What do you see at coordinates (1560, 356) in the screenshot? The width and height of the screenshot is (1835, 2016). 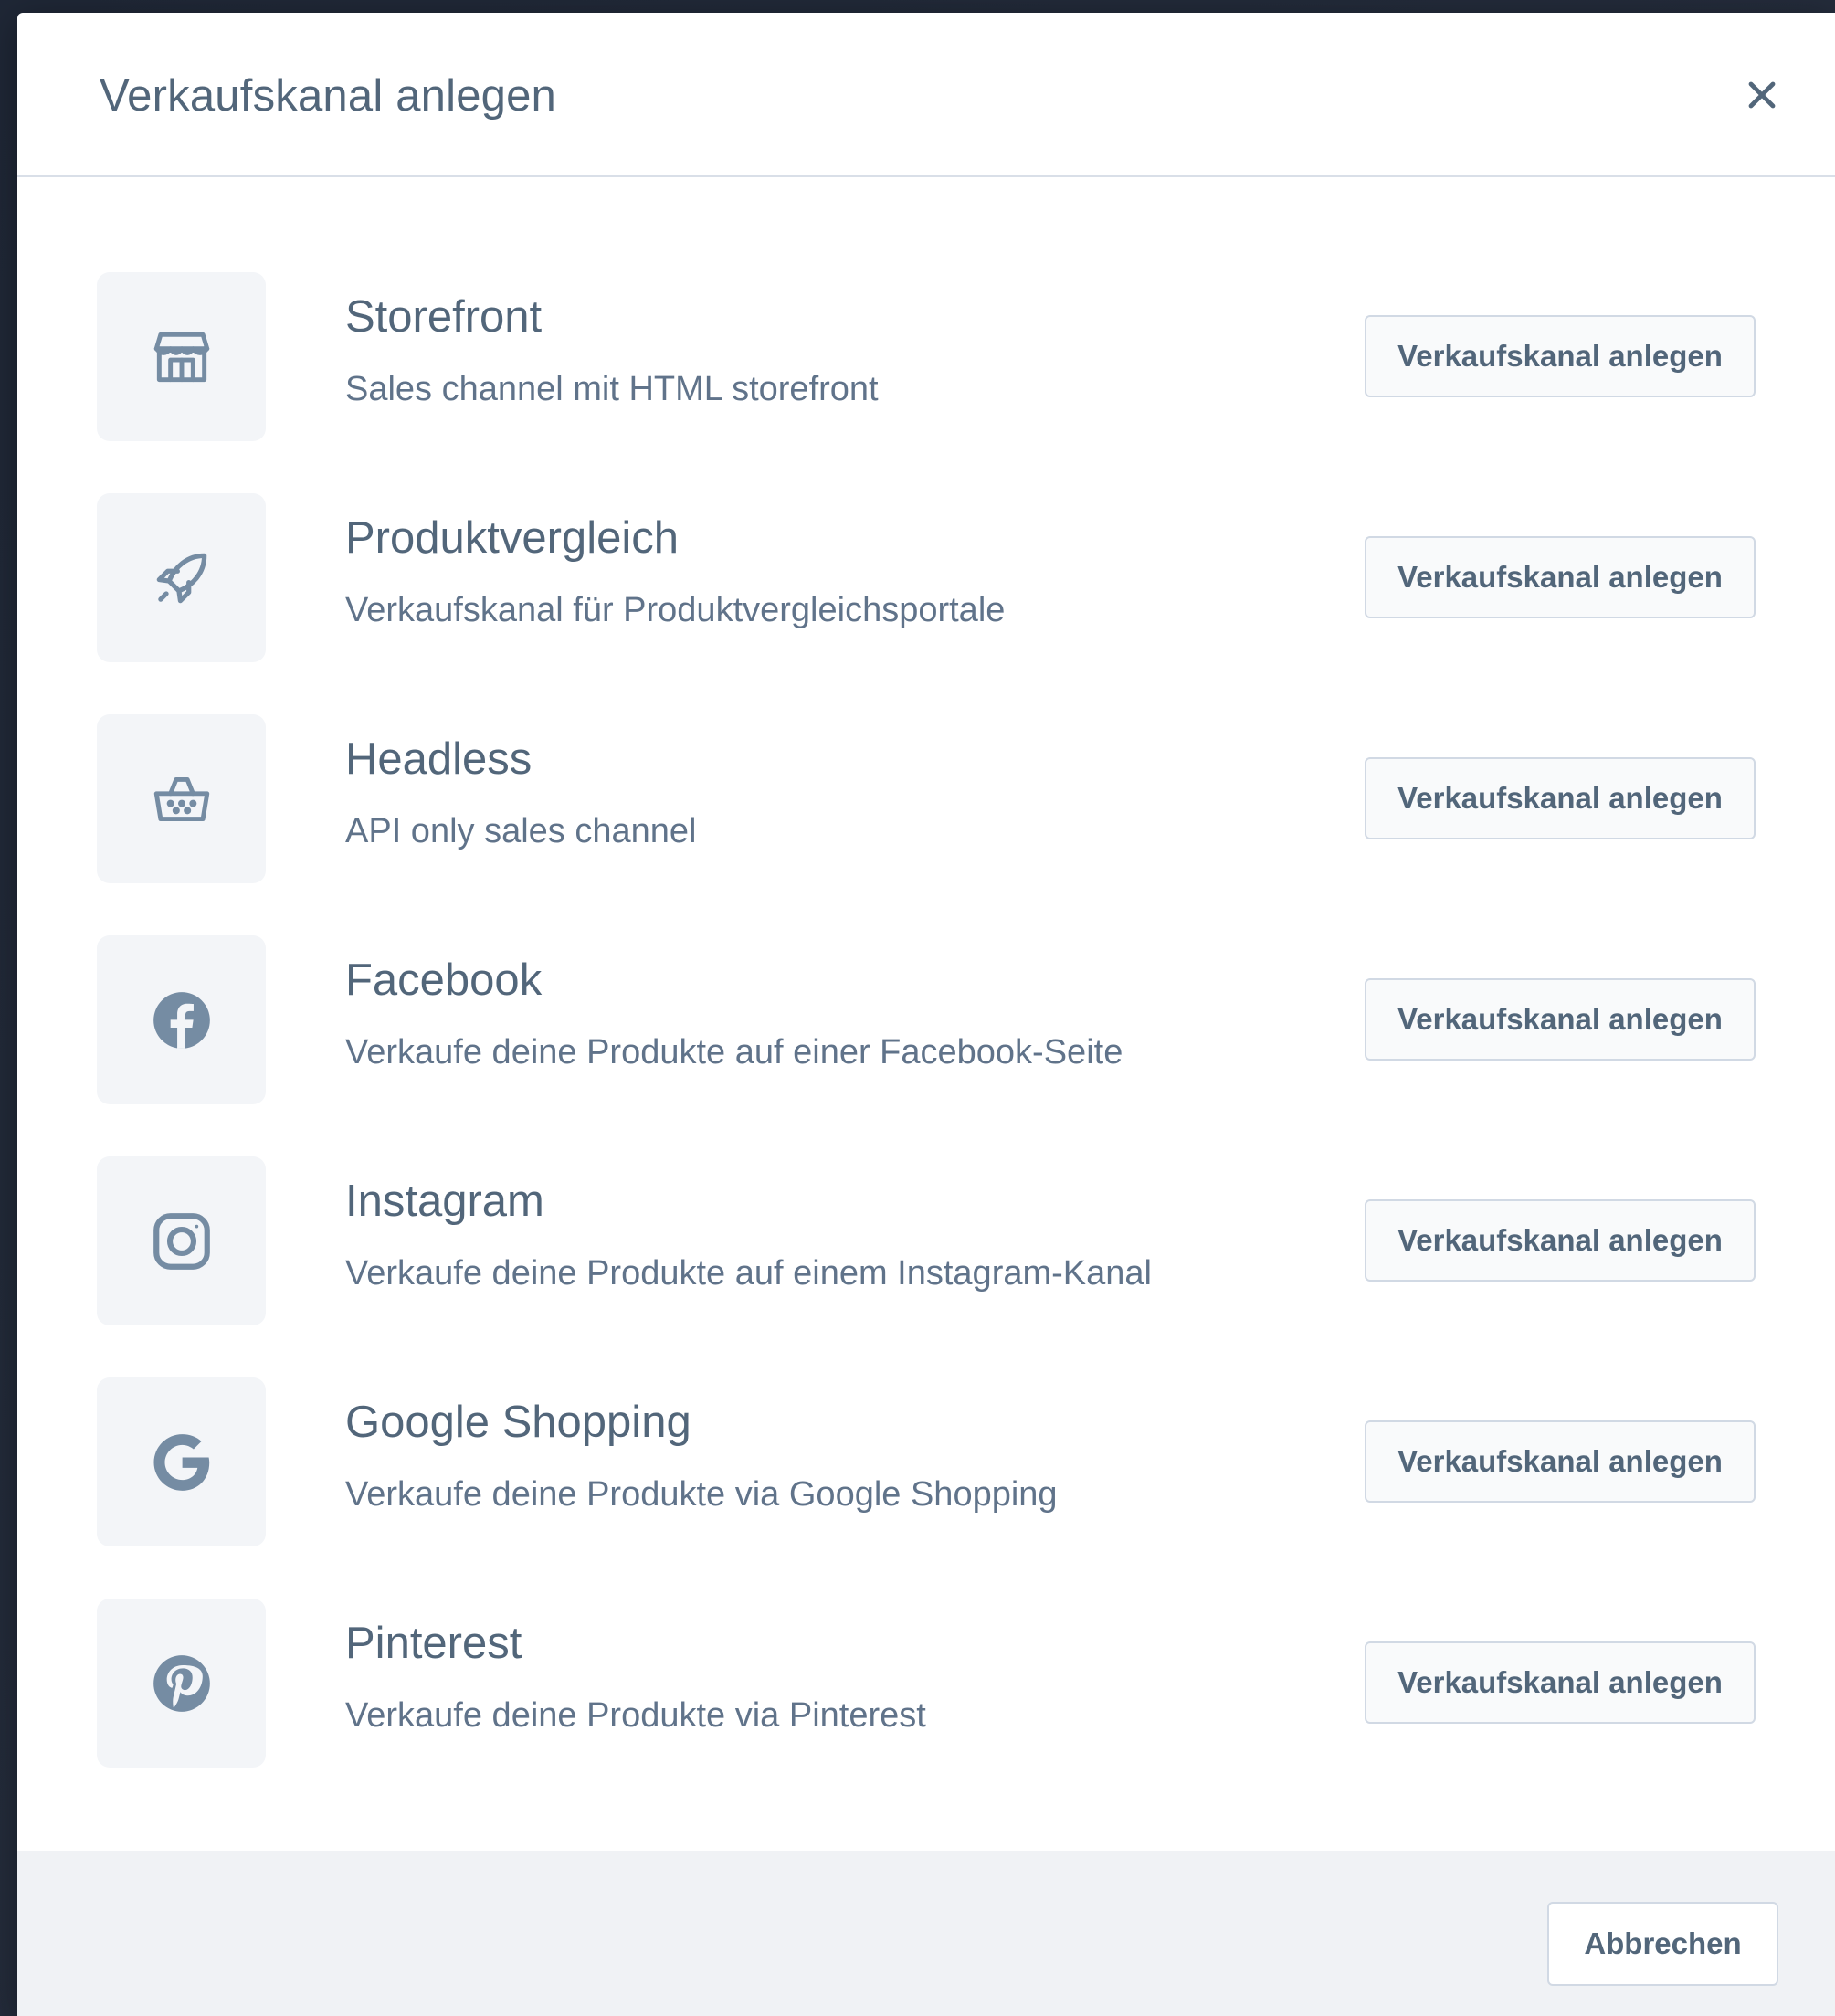 I see `create-storefront-button: Verkaufskanal anlegen` at bounding box center [1560, 356].